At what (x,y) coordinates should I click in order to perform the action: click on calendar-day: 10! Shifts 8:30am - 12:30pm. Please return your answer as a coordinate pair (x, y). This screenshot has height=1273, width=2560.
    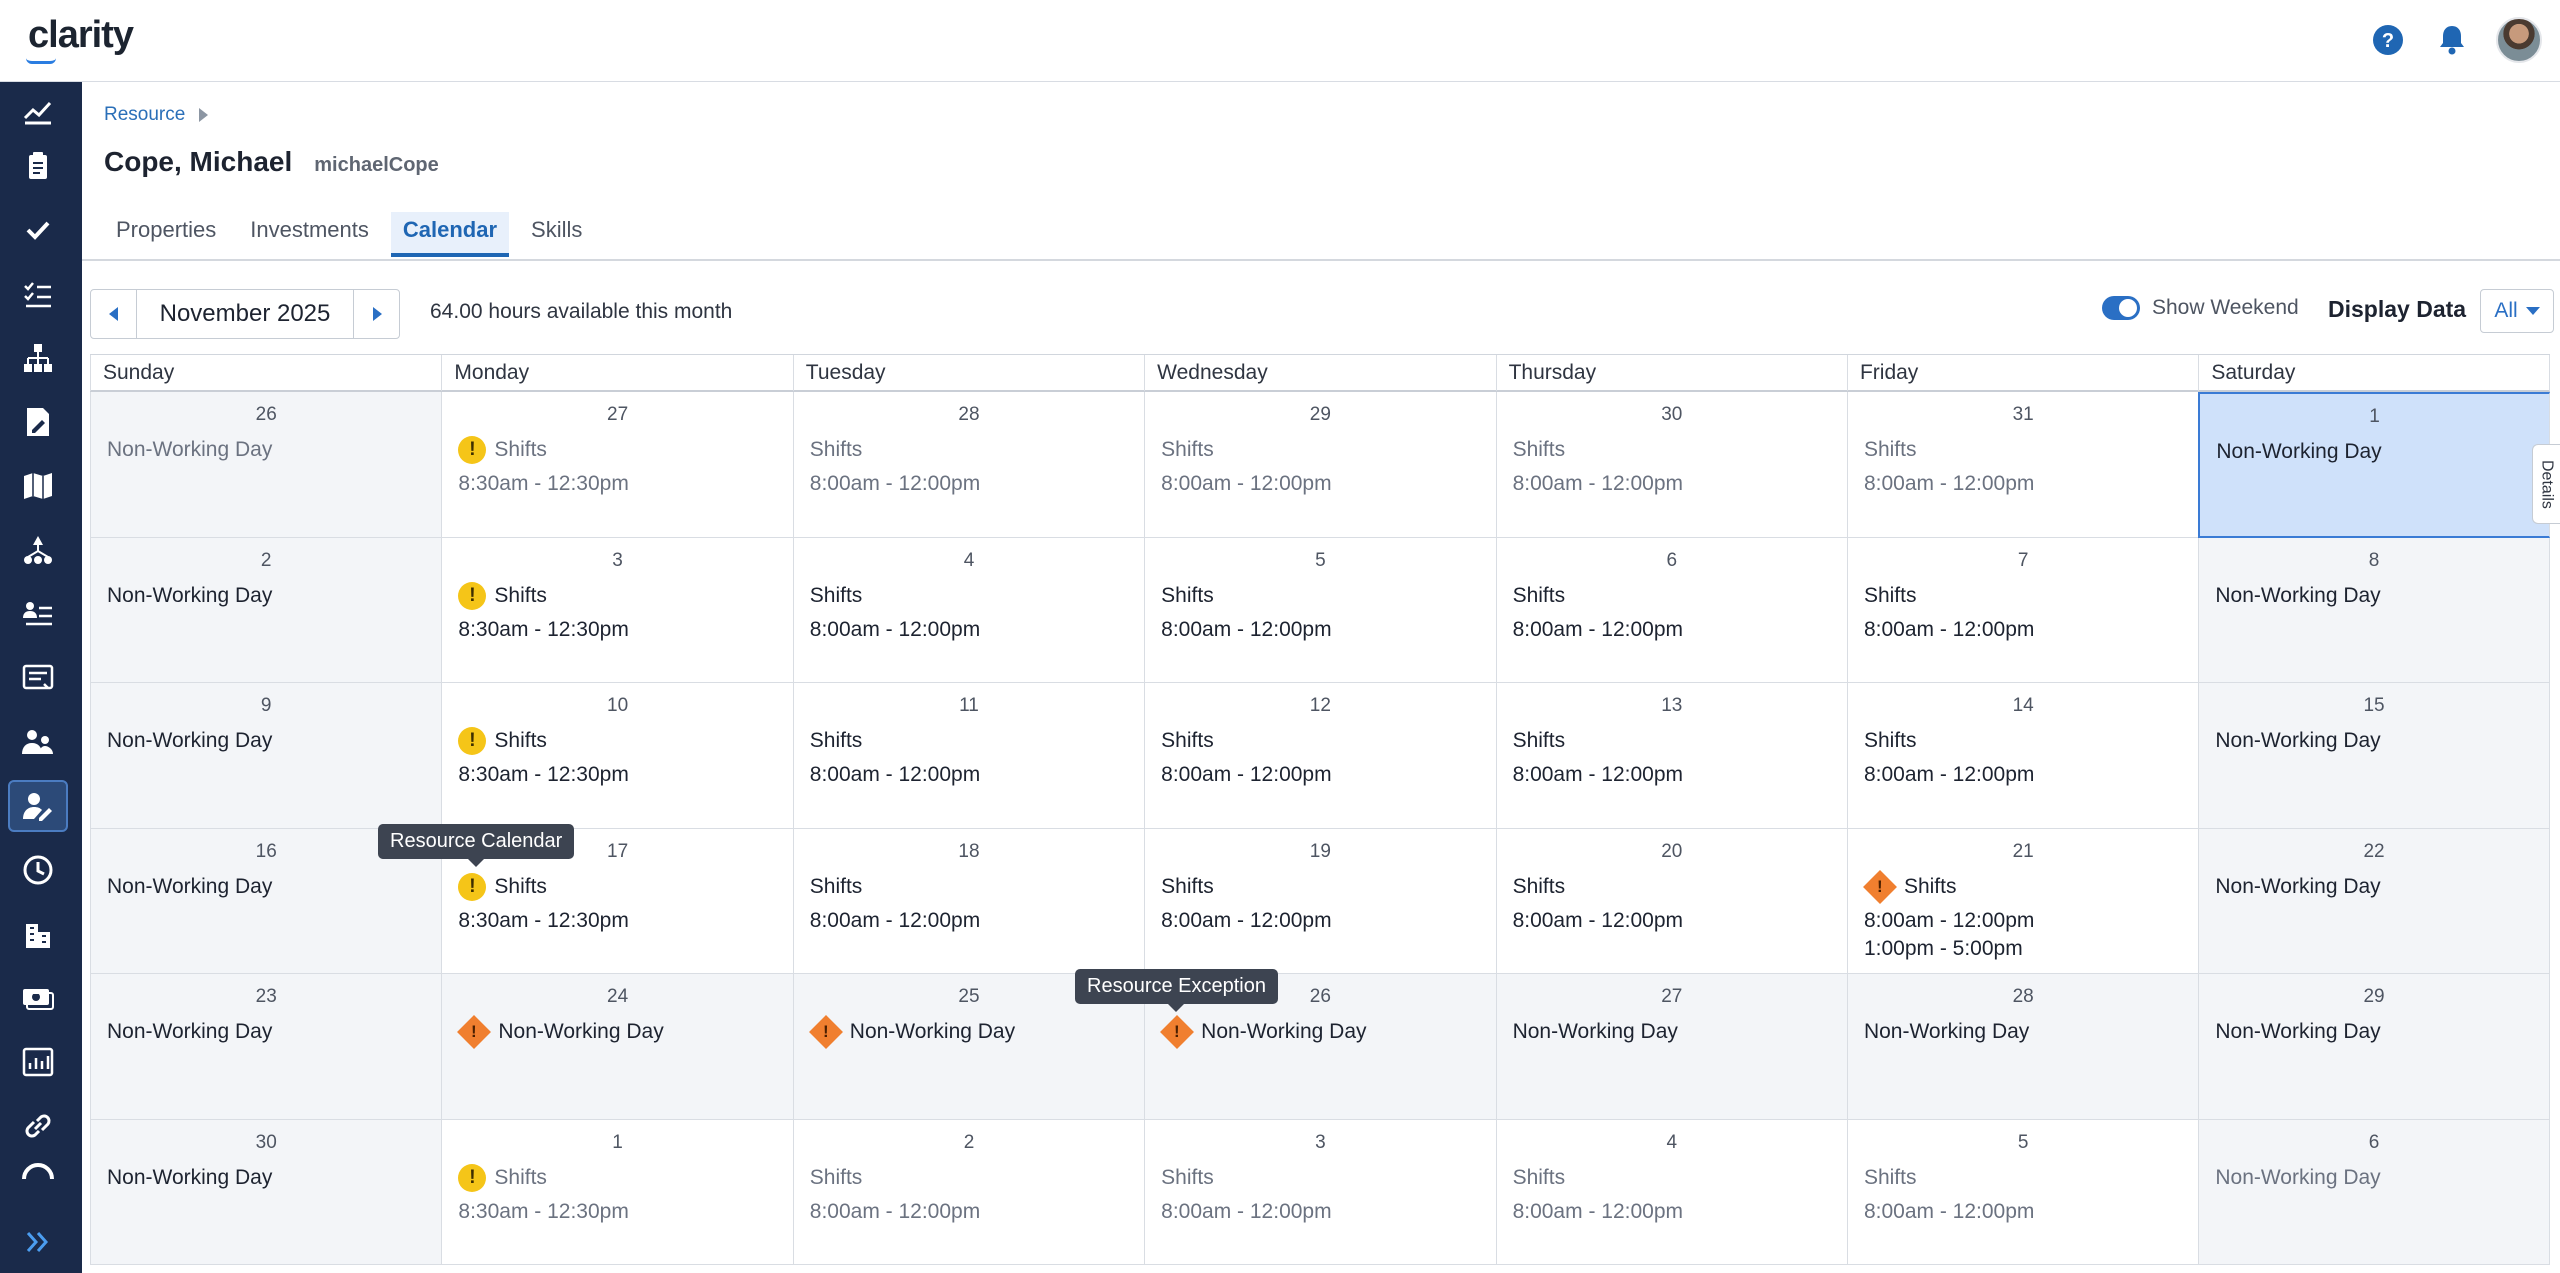
    Looking at the image, I should click on (617, 756).